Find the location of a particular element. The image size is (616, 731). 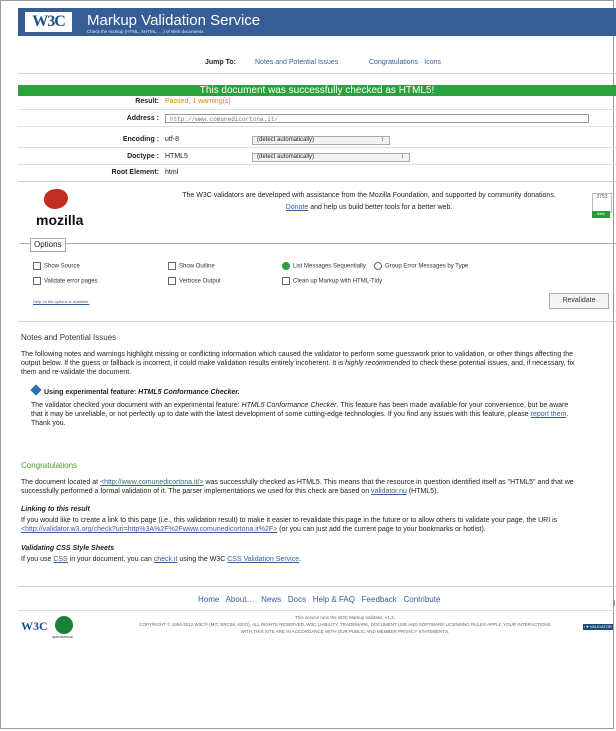

scroll-marker is located at coordinates (613, 603).